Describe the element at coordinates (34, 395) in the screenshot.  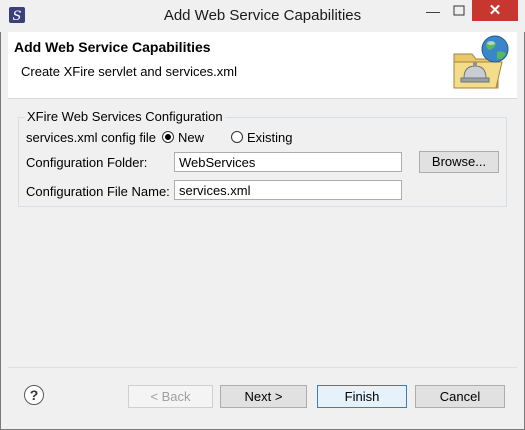
I see `help-icon: ?` at that location.